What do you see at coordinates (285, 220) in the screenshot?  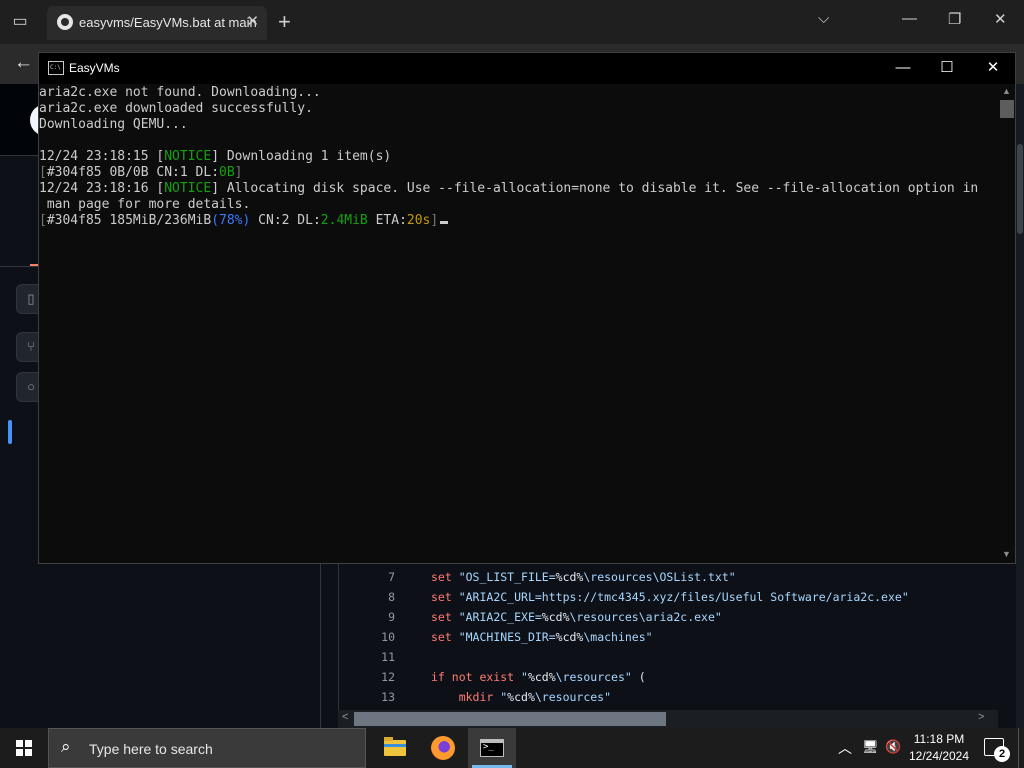 I see `console-text-segment: CN:2 DL:` at bounding box center [285, 220].